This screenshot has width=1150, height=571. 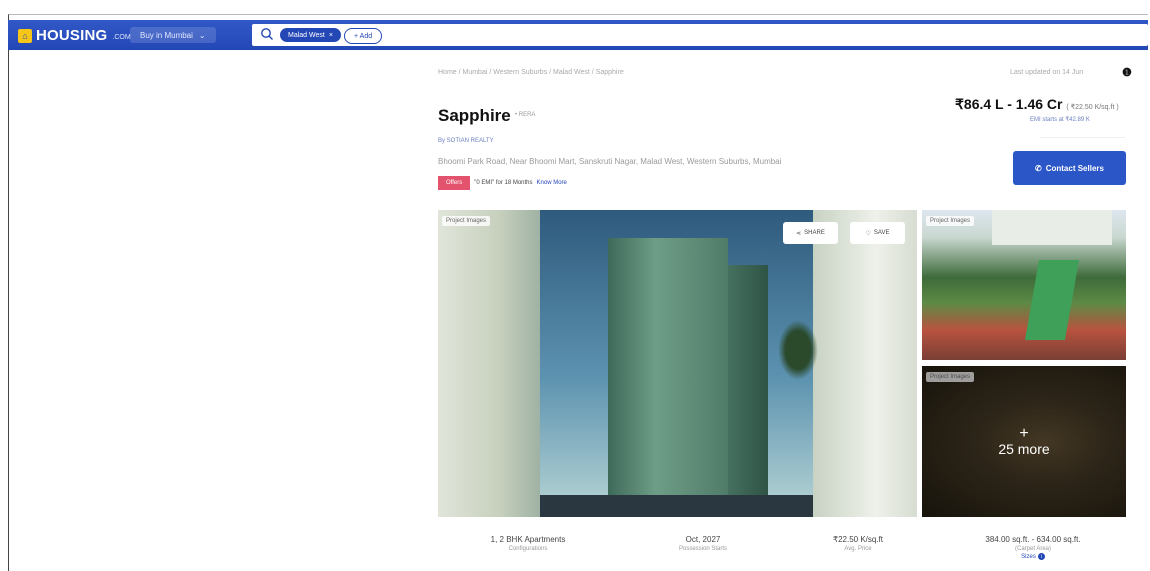 I want to click on stat-configurations: 1, 2 BHK Apartments Configurations, so click(x=528, y=543).